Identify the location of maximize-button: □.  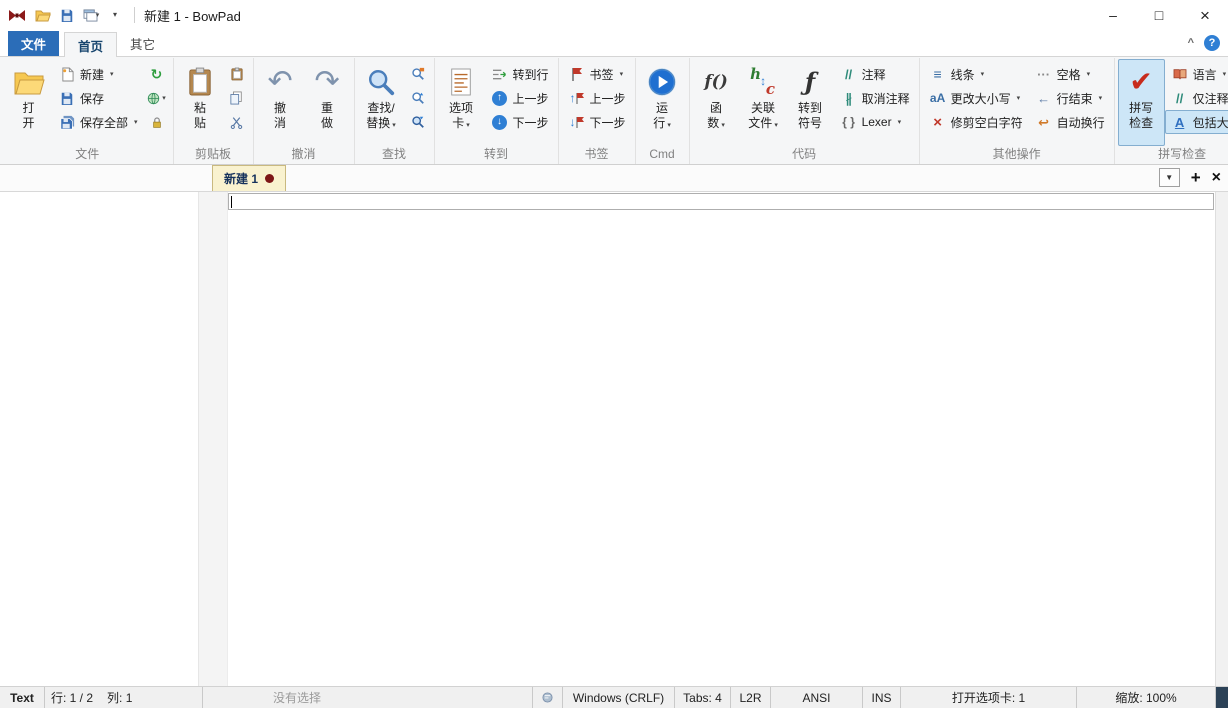
(1159, 15).